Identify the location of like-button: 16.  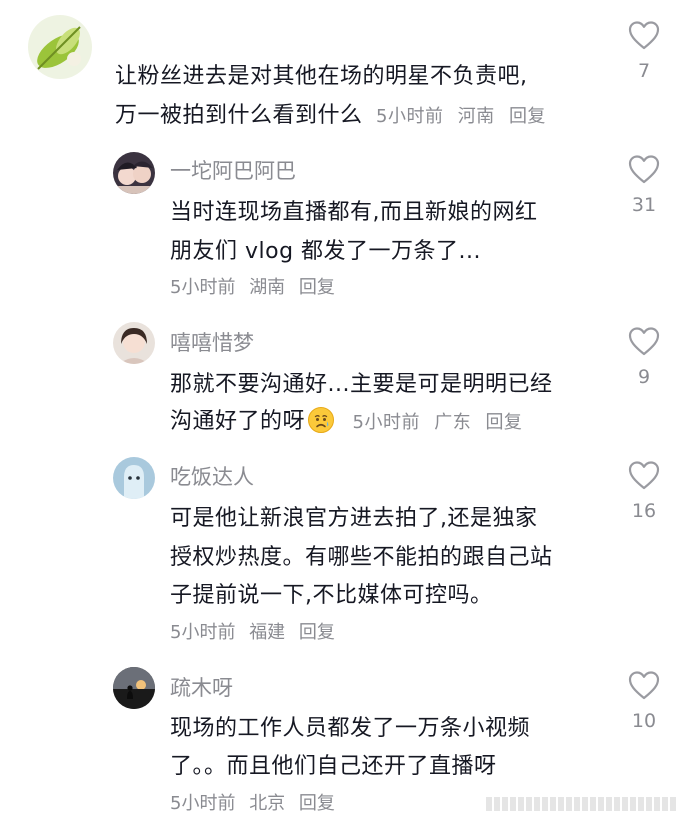
(644, 491).